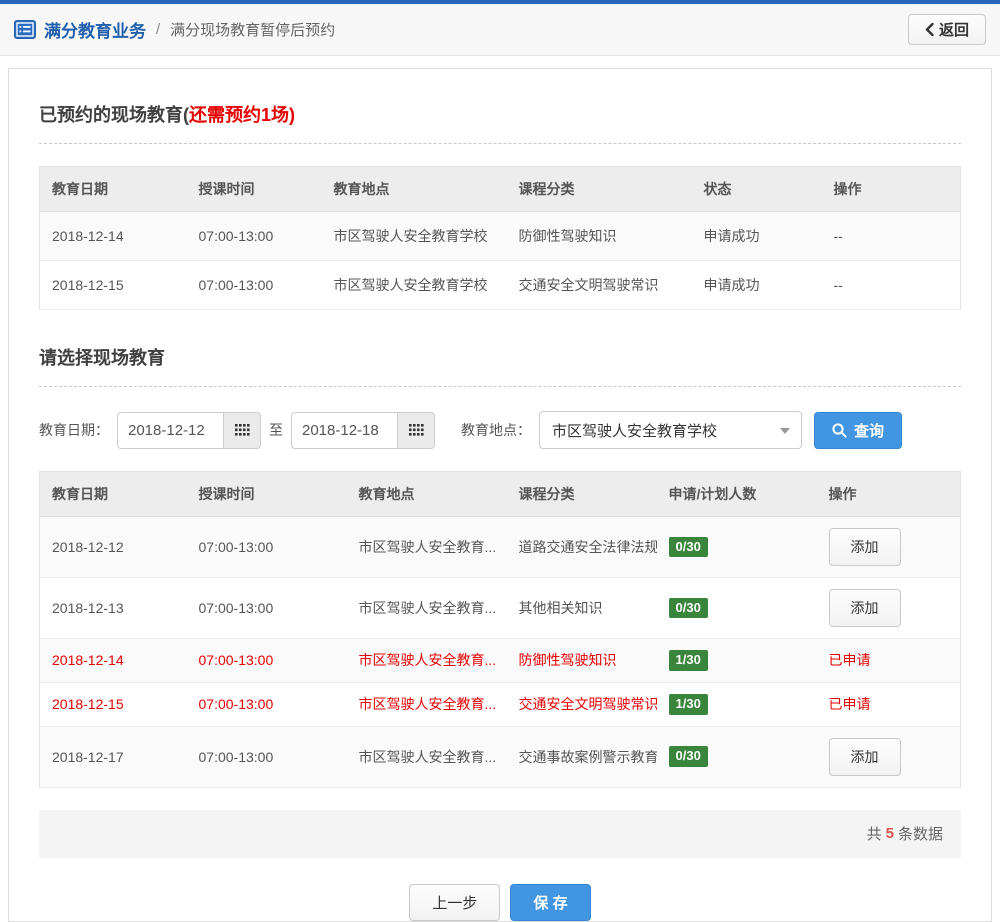  I want to click on search-button-label: 查询, so click(869, 431).